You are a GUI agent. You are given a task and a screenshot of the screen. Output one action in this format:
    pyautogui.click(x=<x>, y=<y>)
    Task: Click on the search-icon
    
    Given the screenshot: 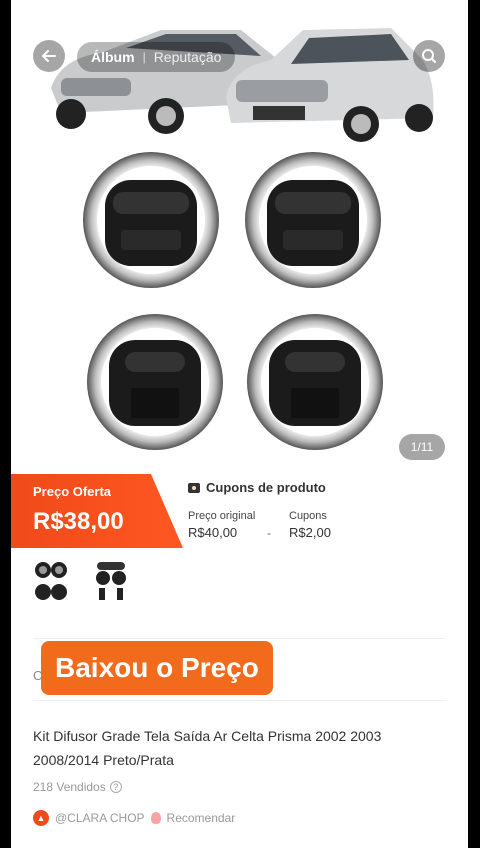 What is the action you would take?
    pyautogui.click(x=429, y=56)
    